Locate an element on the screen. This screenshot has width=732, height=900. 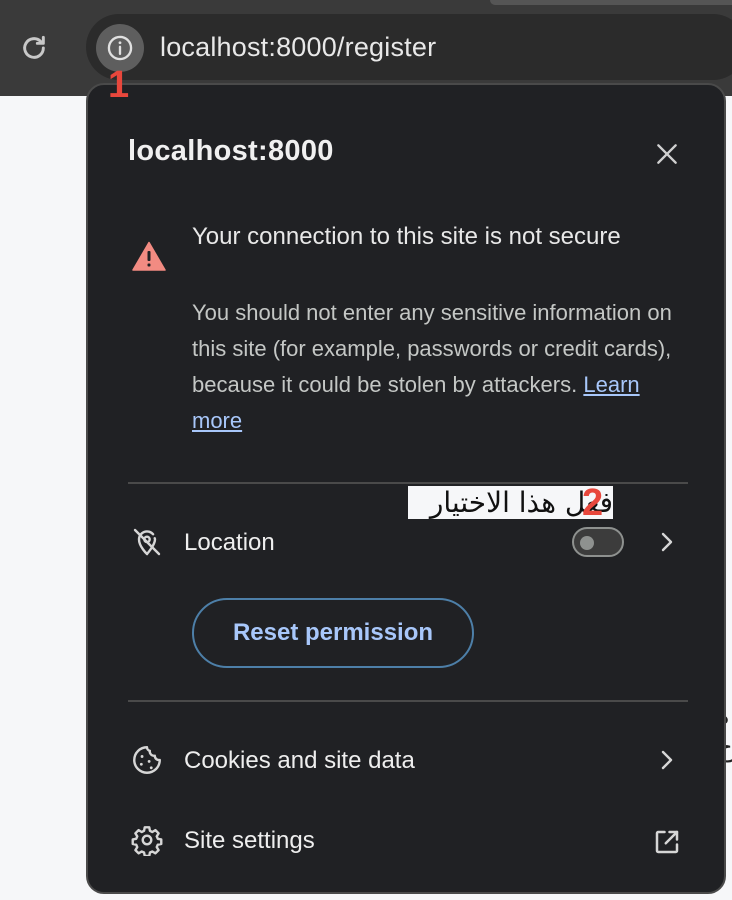
warning-triangle-icon is located at coordinates (149, 256).